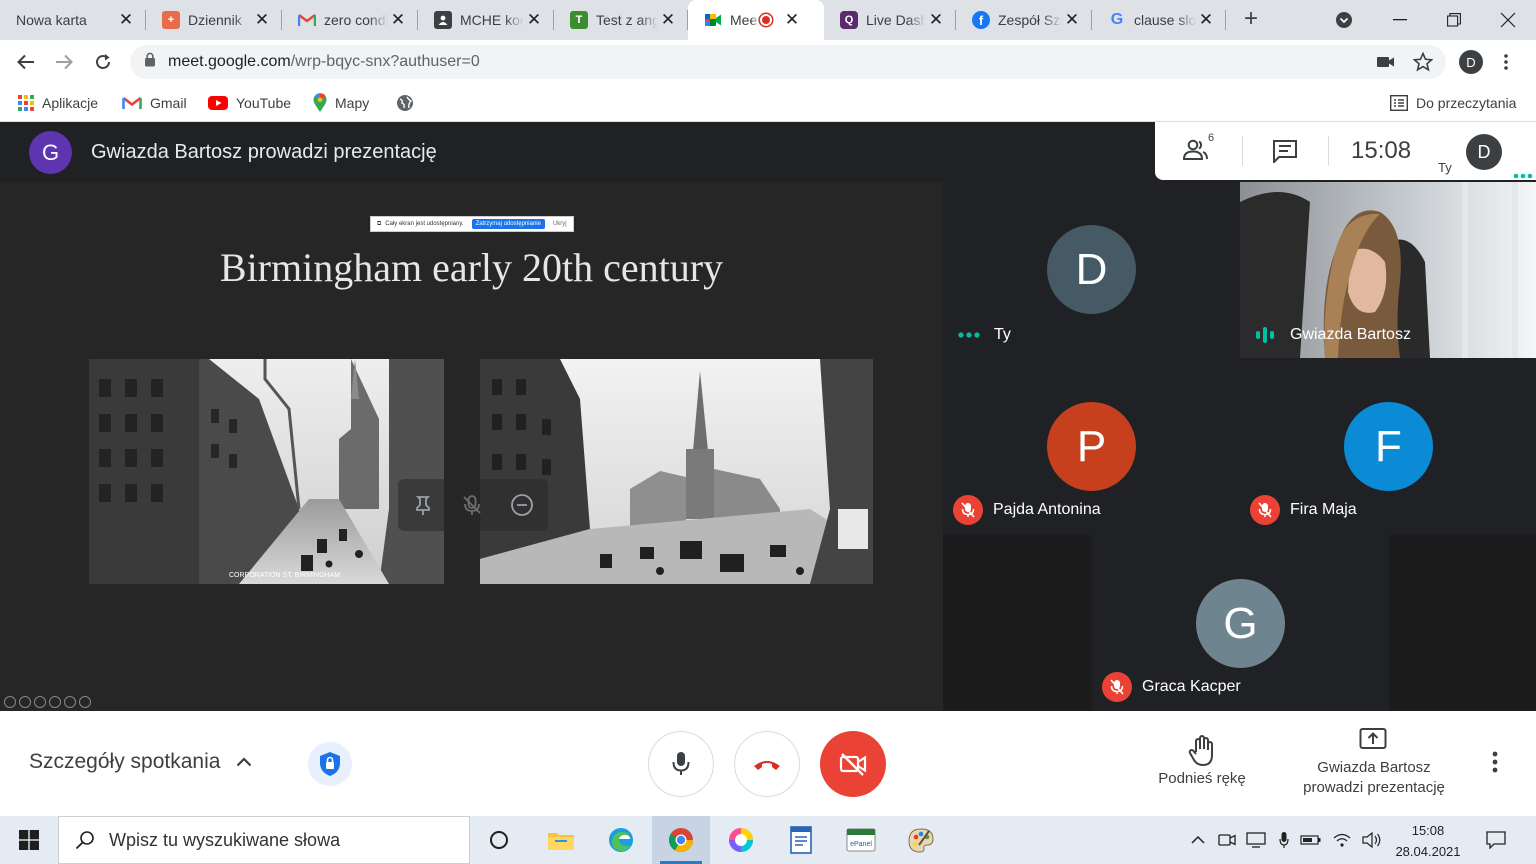 The width and height of the screenshot is (1536, 864). What do you see at coordinates (26, 62) in the screenshot?
I see `back-button` at bounding box center [26, 62].